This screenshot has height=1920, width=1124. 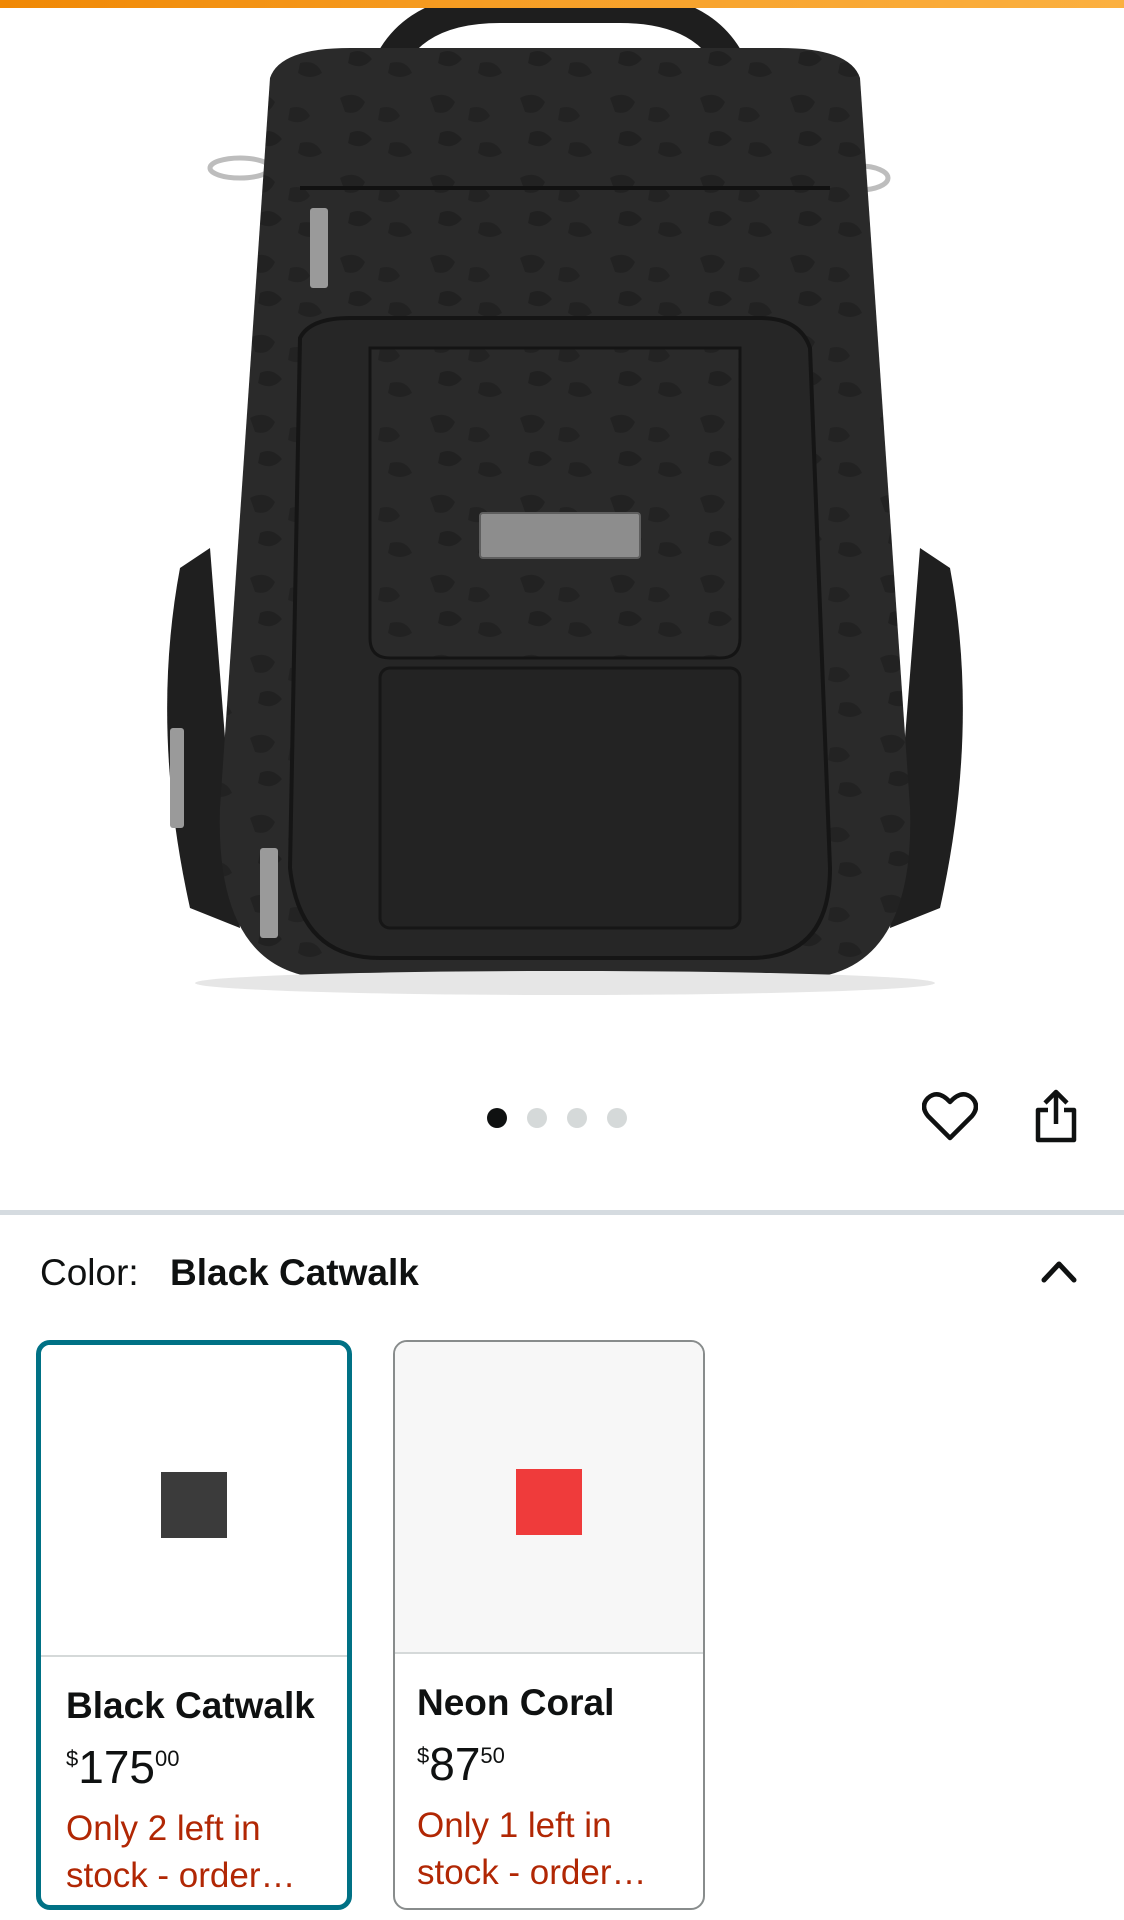 What do you see at coordinates (492, 1755) in the screenshot?
I see `price-fraction: 50` at bounding box center [492, 1755].